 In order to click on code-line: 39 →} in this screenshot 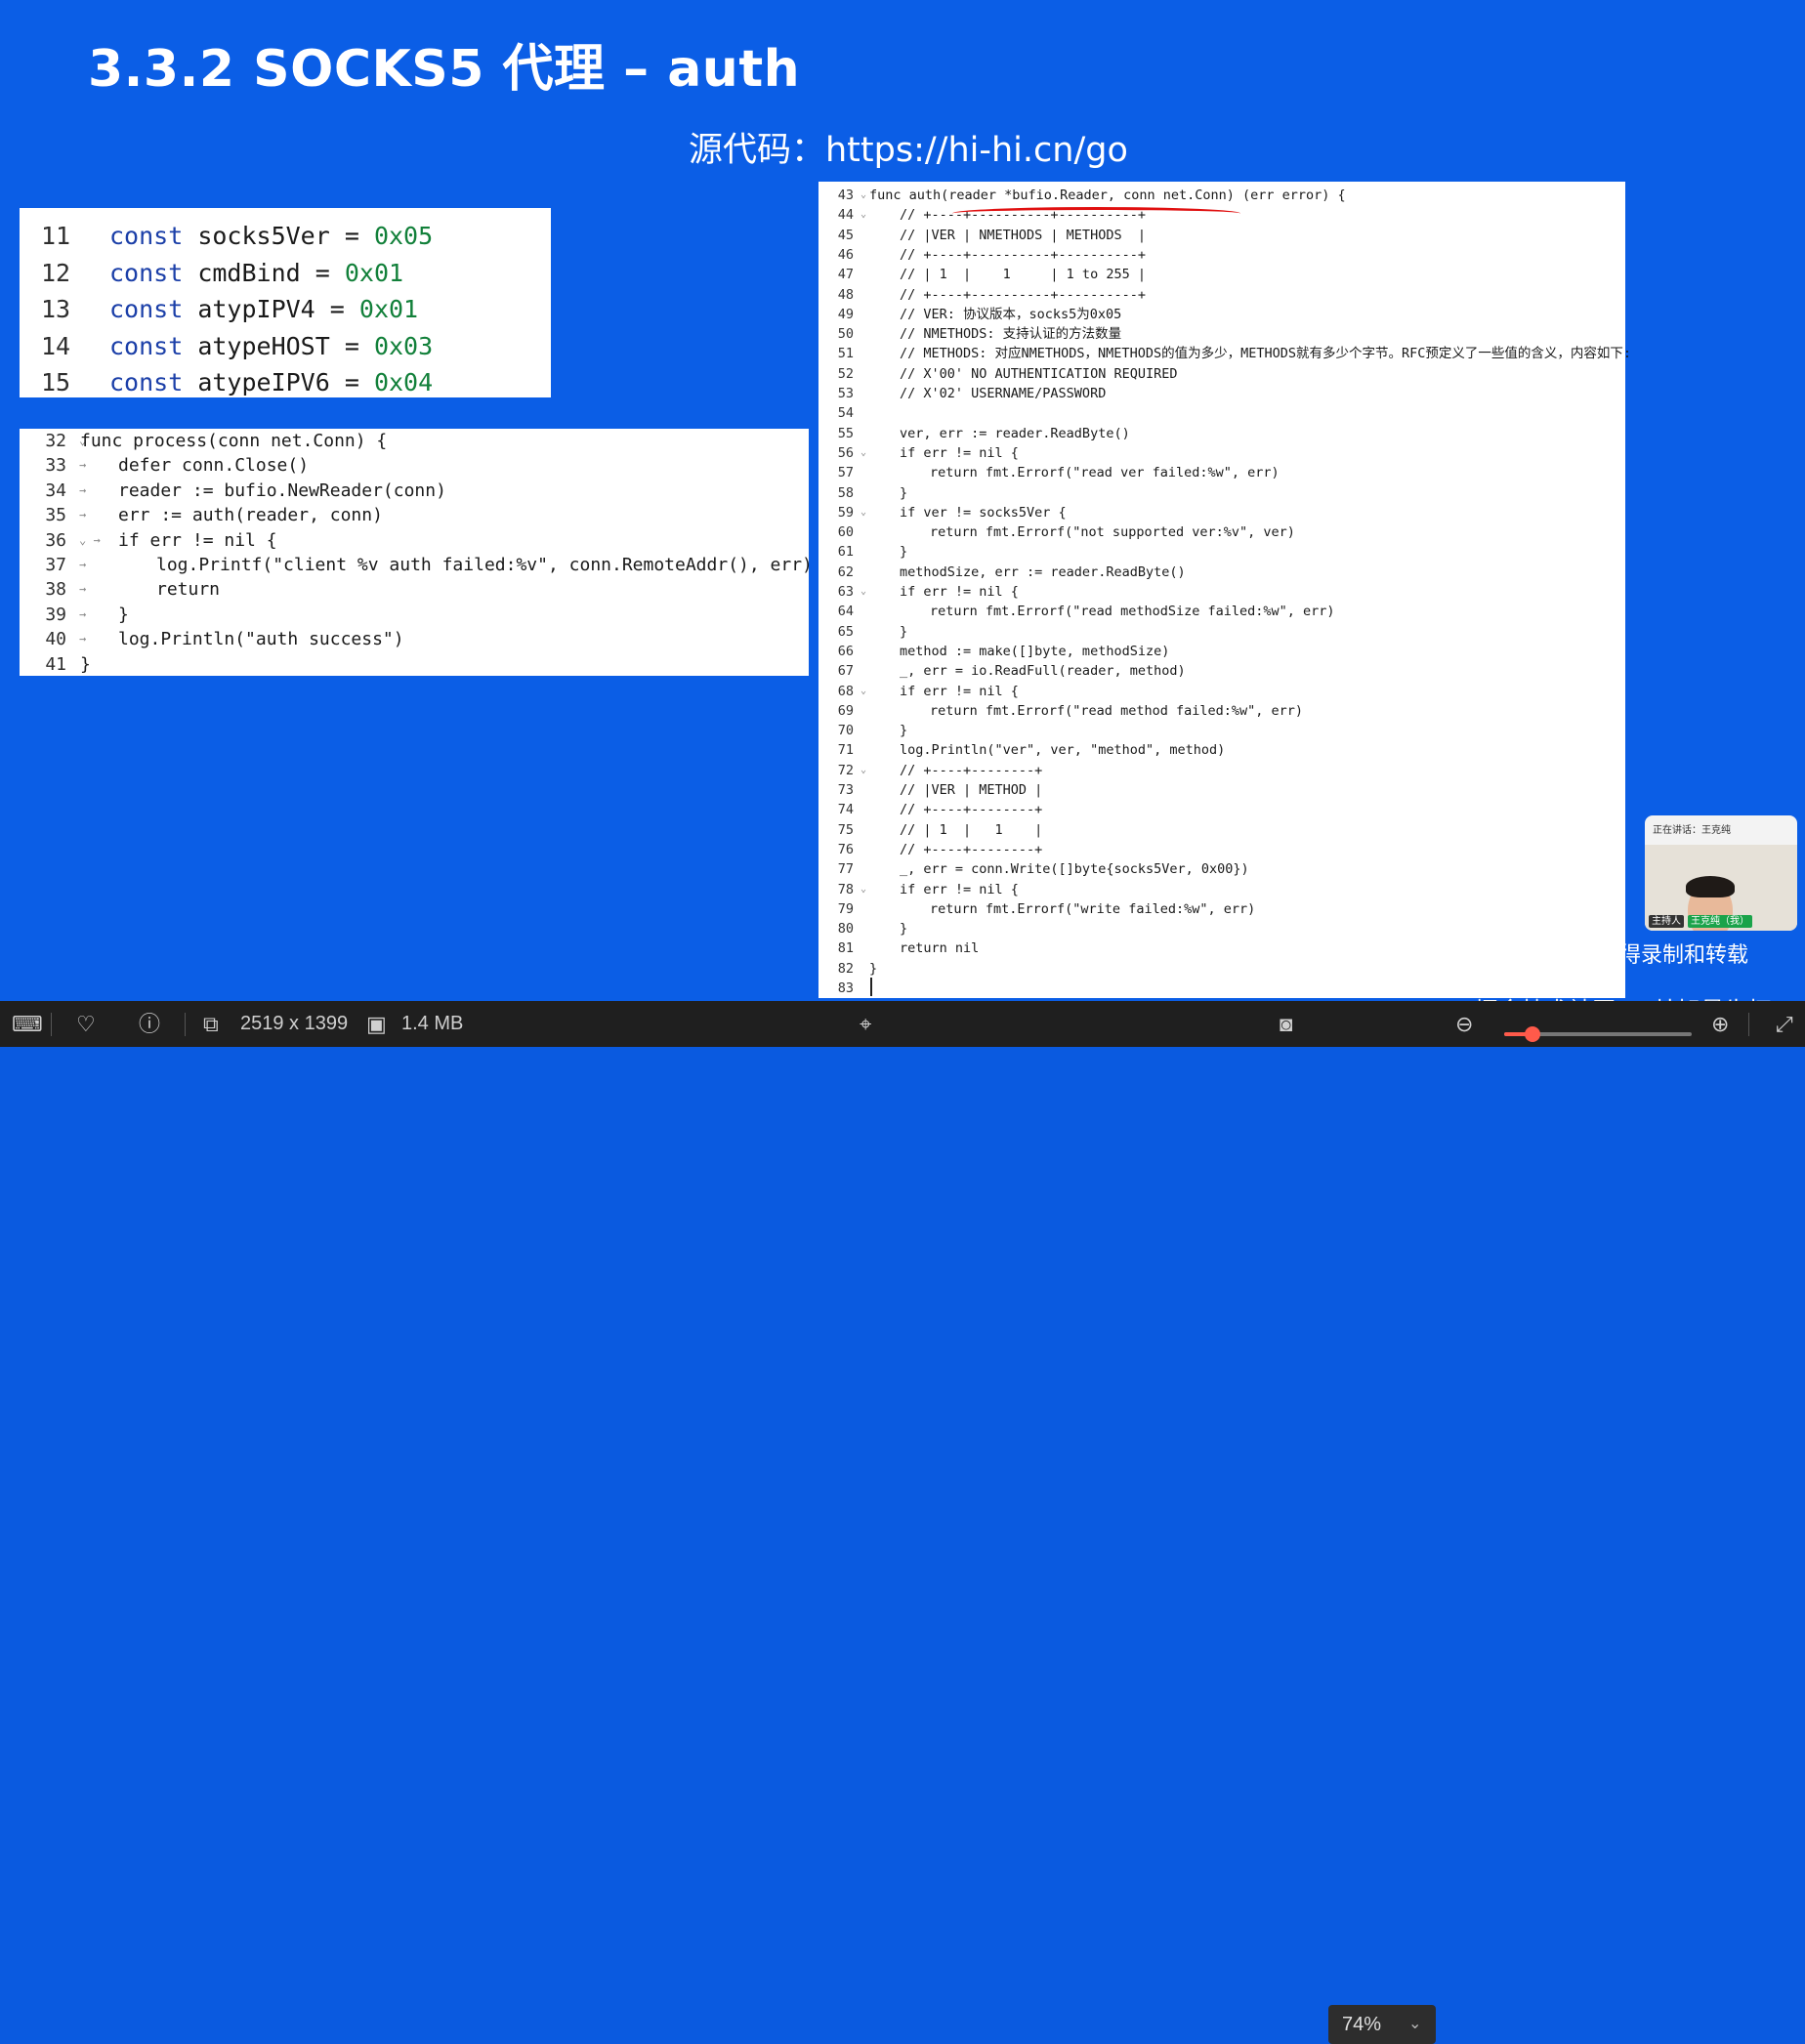, I will do `click(414, 615)`.